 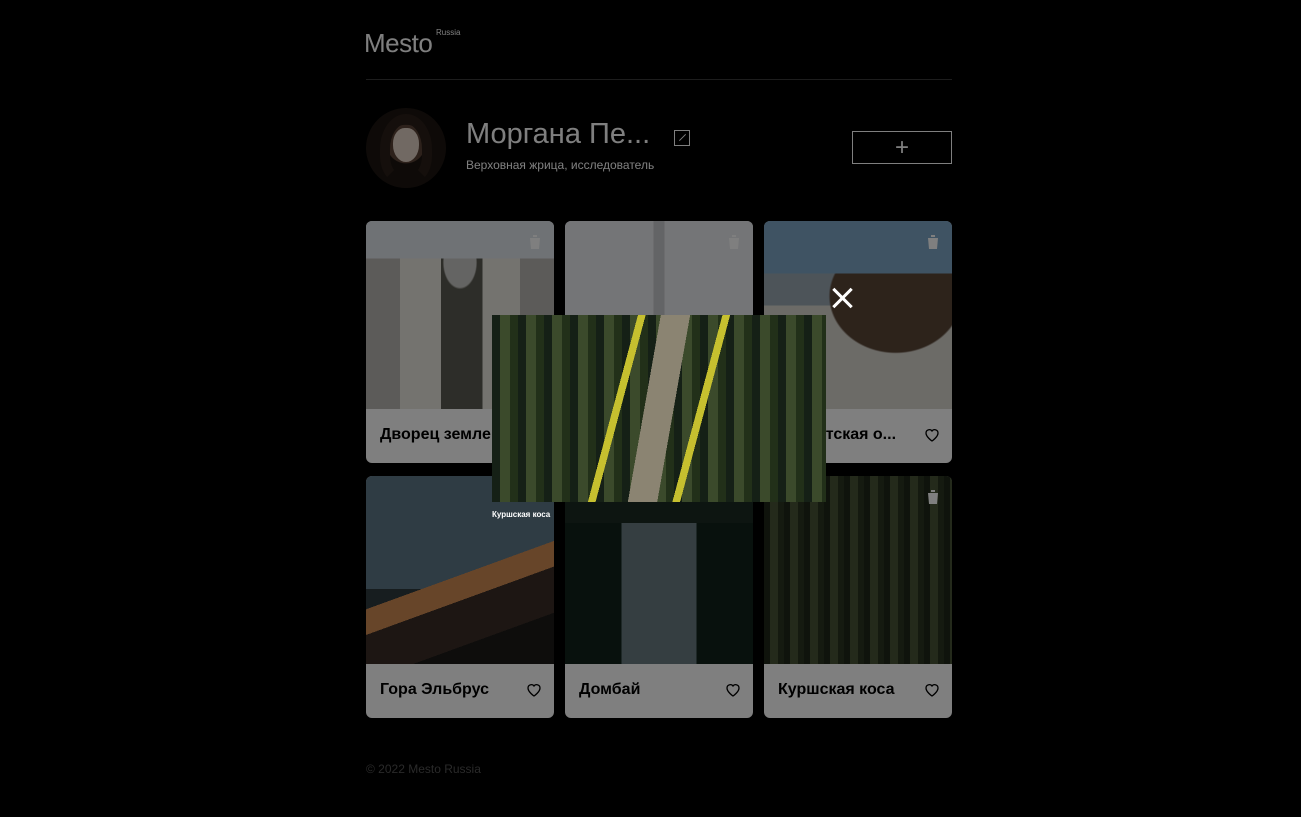 I want to click on image-popup: Куршская коса, so click(x=659, y=417).